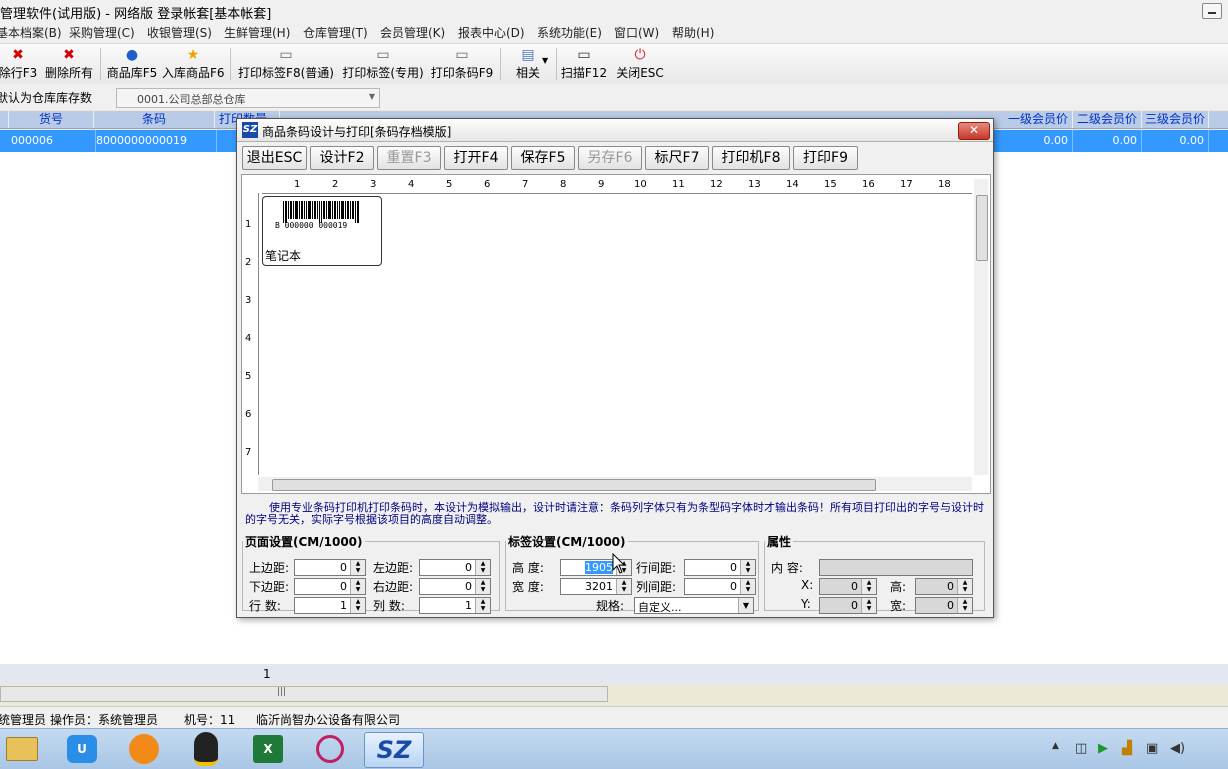 Image resolution: width=1228 pixels, height=769 pixels. What do you see at coordinates (751, 158) in the screenshot?
I see `printer-button: 打印机F8` at bounding box center [751, 158].